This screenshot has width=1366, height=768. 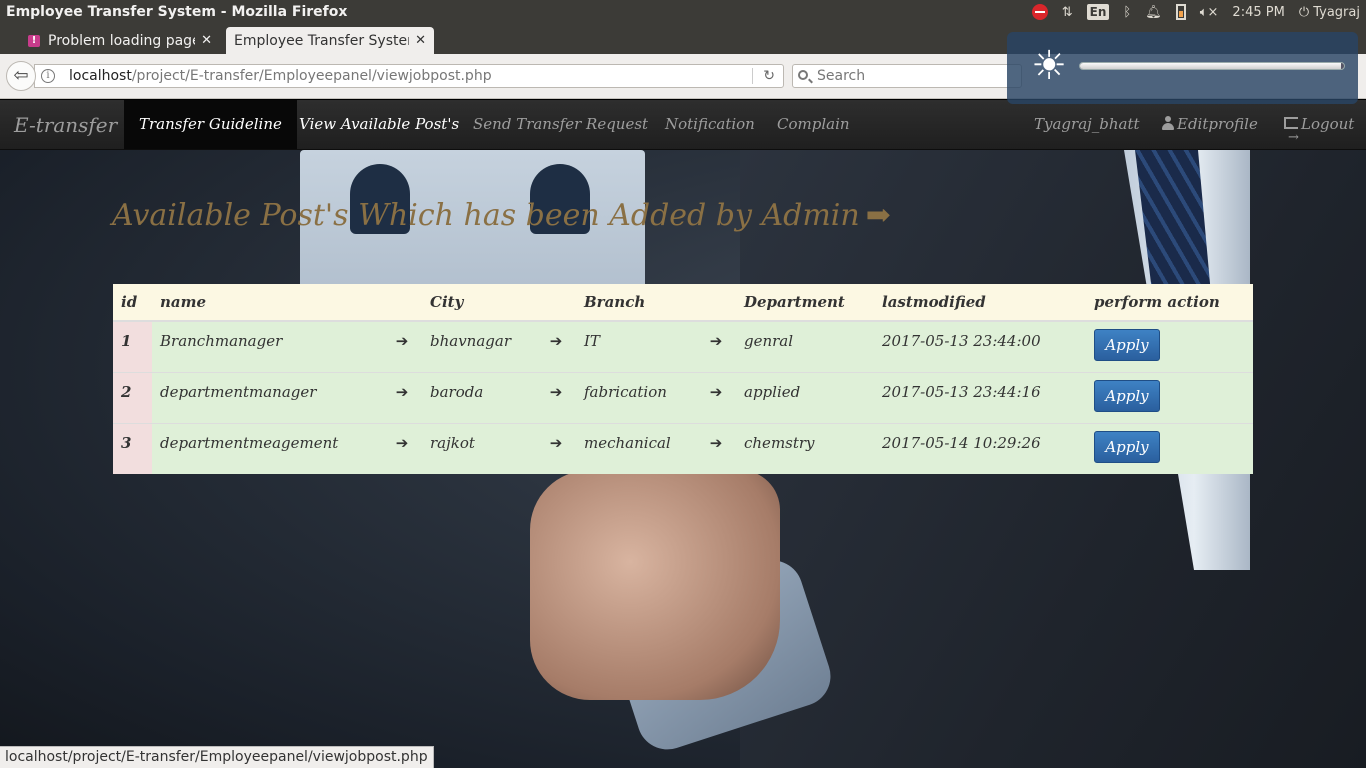 I want to click on nav-notification: Notification, so click(x=710, y=124).